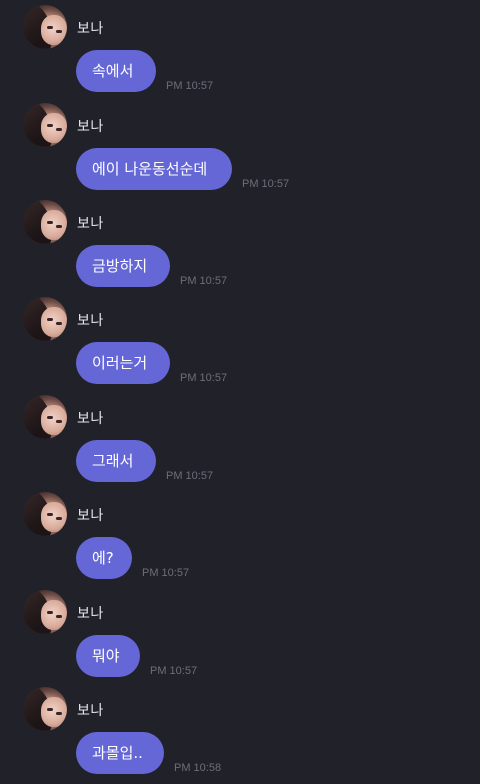 This screenshot has height=784, width=480. I want to click on message-bubble: 금방하지, so click(123, 266).